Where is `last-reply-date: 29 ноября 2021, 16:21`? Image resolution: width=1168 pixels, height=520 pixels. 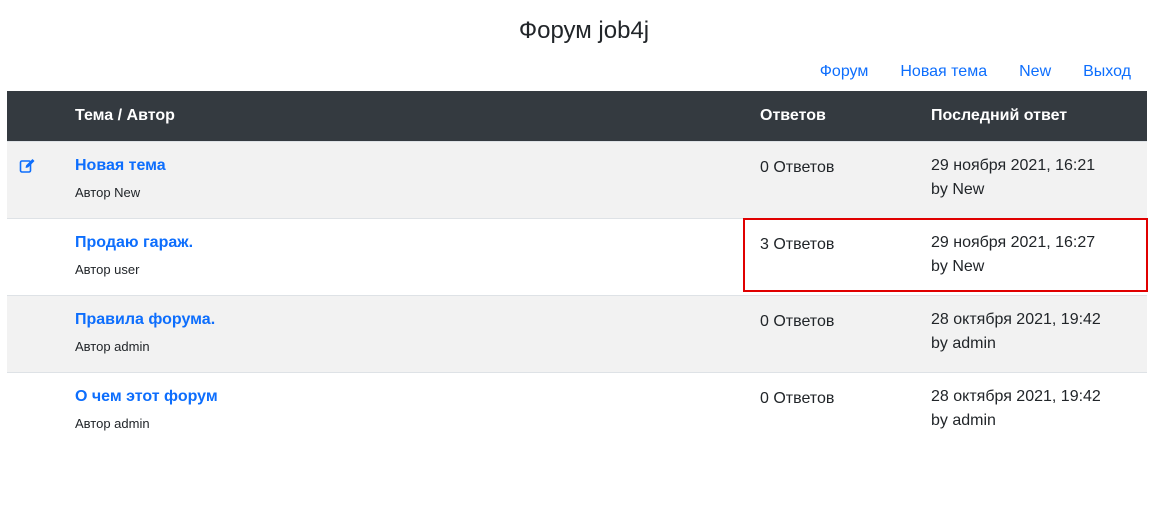
last-reply-date: 29 ноября 2021, 16:21 is located at coordinates (1013, 165).